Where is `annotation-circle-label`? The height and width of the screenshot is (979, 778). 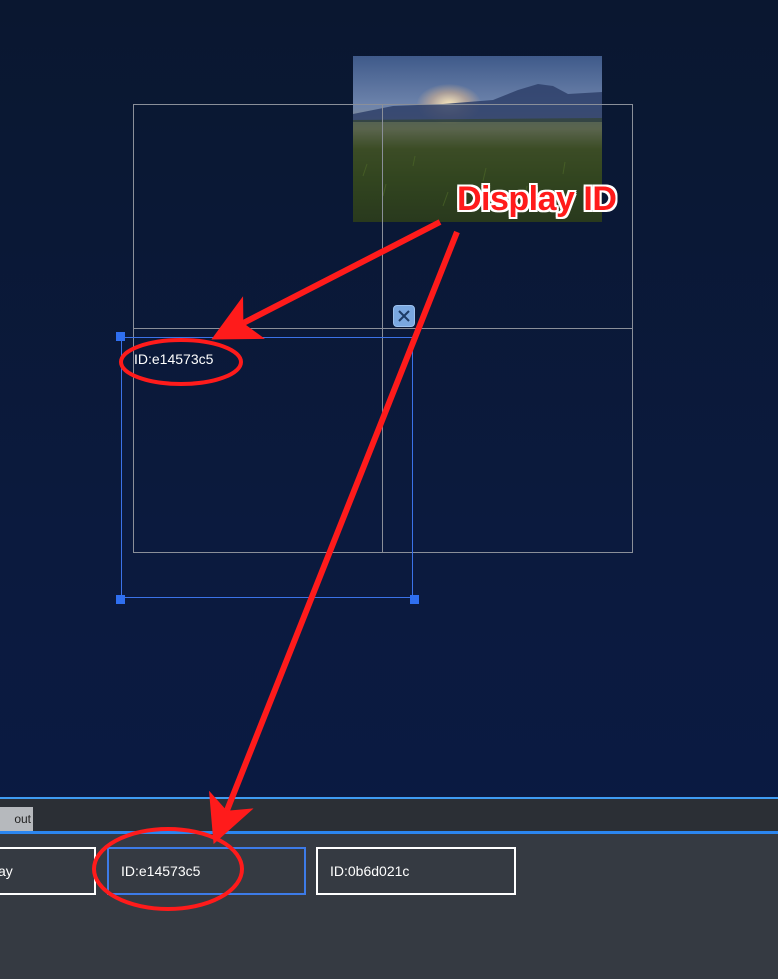
annotation-circle-label is located at coordinates (181, 362).